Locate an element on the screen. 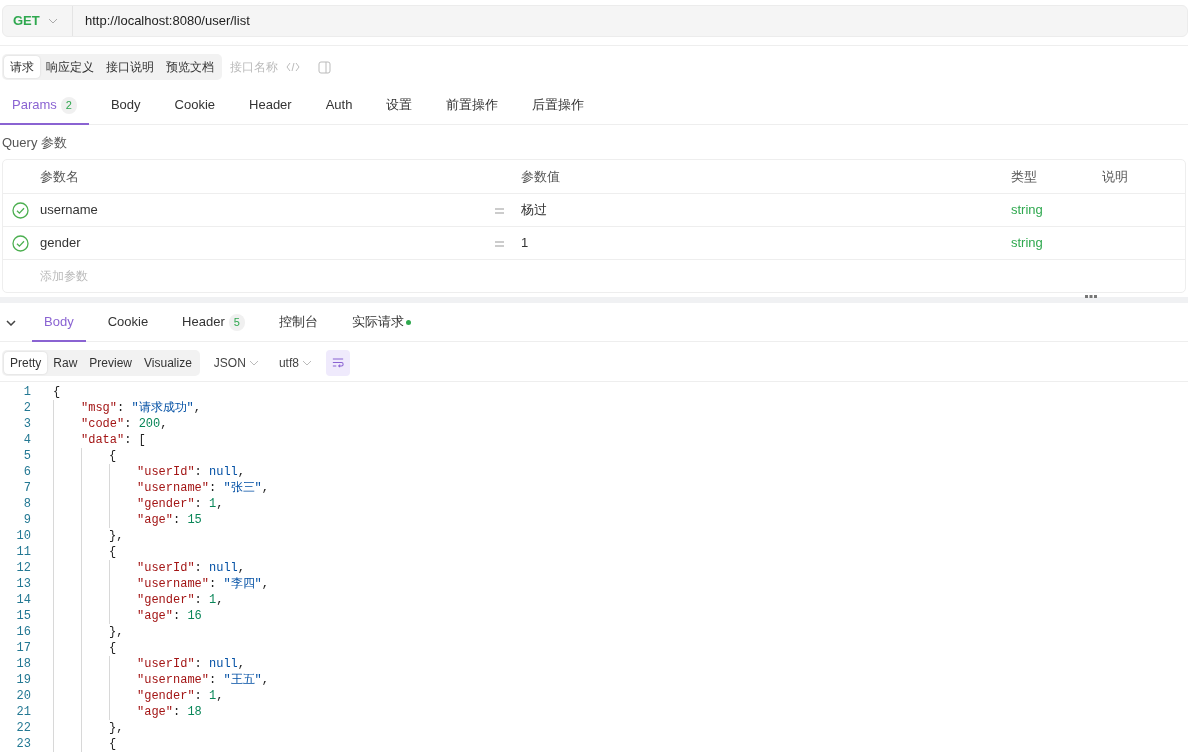 This screenshot has width=1188, height=754. response-tab: Cookie is located at coordinates (128, 323).